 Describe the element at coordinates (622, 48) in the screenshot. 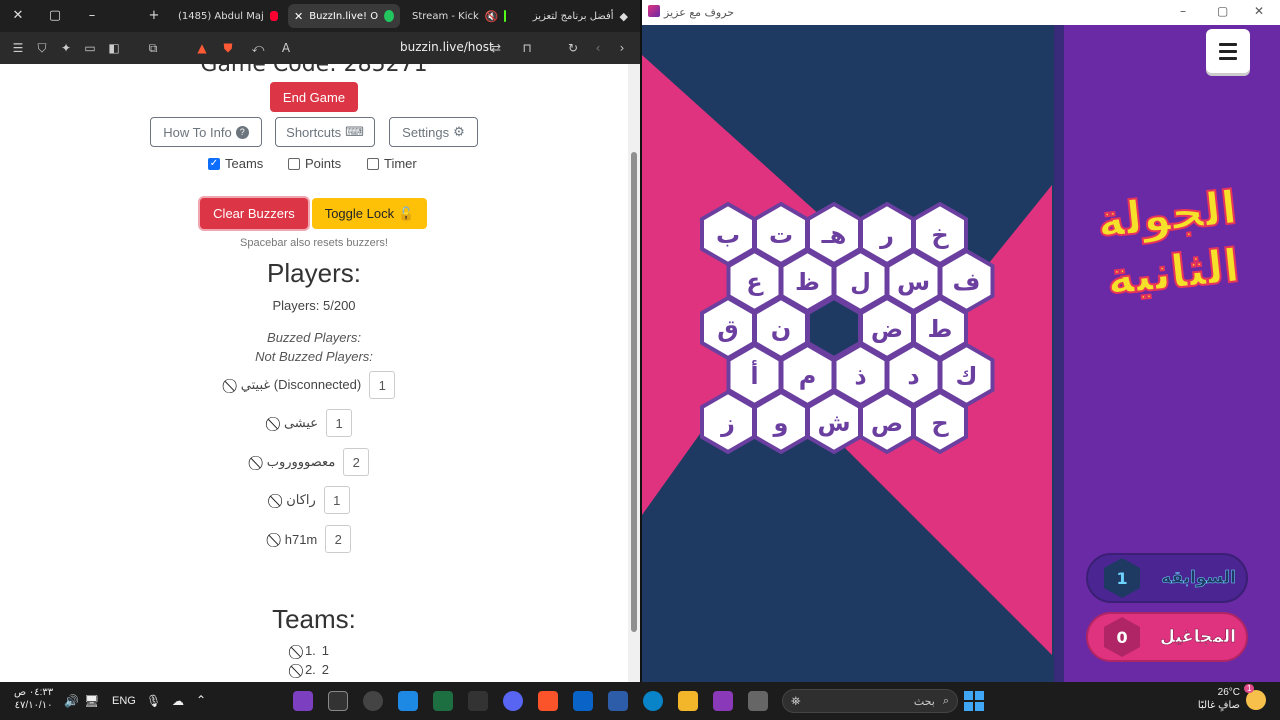

I see `forward-icon: ›` at that location.